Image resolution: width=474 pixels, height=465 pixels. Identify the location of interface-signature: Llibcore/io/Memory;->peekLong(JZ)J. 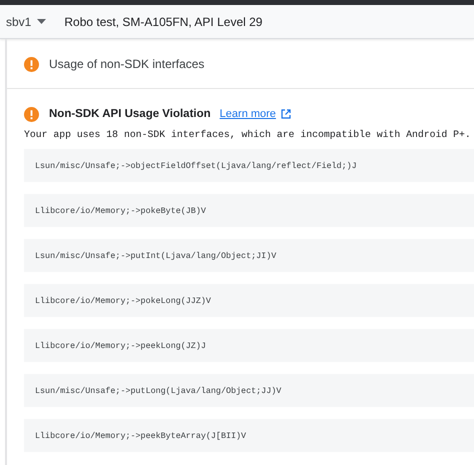
(120, 345).